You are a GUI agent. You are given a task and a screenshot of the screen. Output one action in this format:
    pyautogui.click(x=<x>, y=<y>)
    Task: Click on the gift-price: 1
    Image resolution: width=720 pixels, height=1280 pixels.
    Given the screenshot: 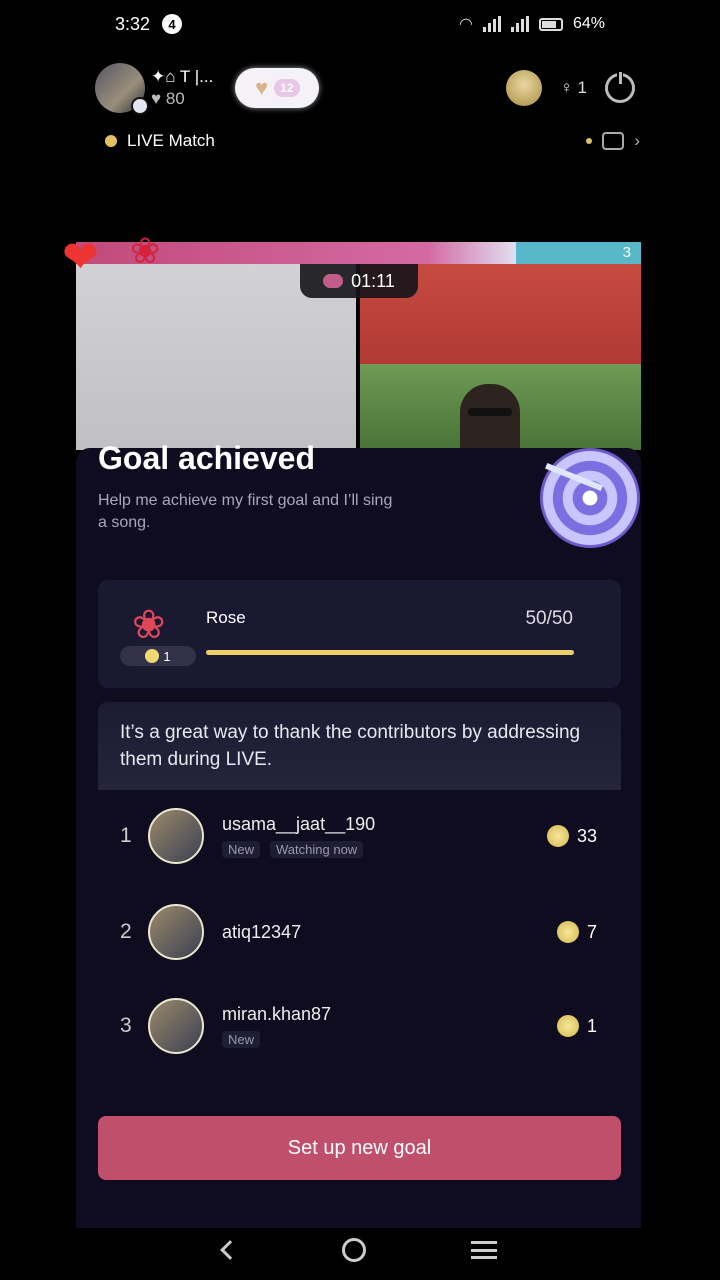 What is the action you would take?
    pyautogui.click(x=158, y=656)
    